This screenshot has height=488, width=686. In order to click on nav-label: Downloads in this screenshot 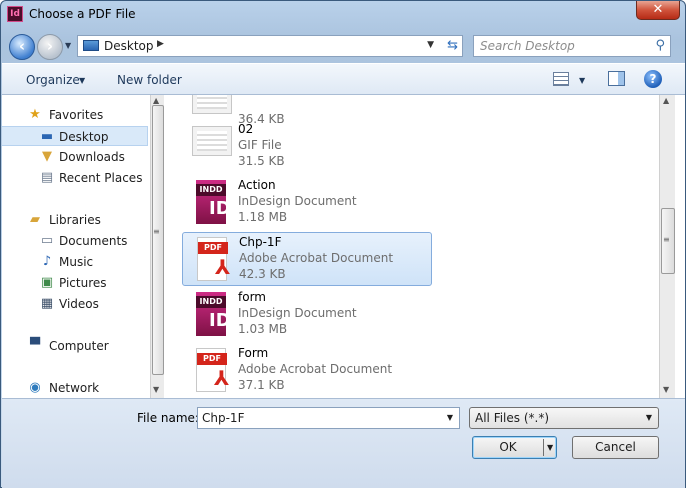, I will do `click(92, 157)`.